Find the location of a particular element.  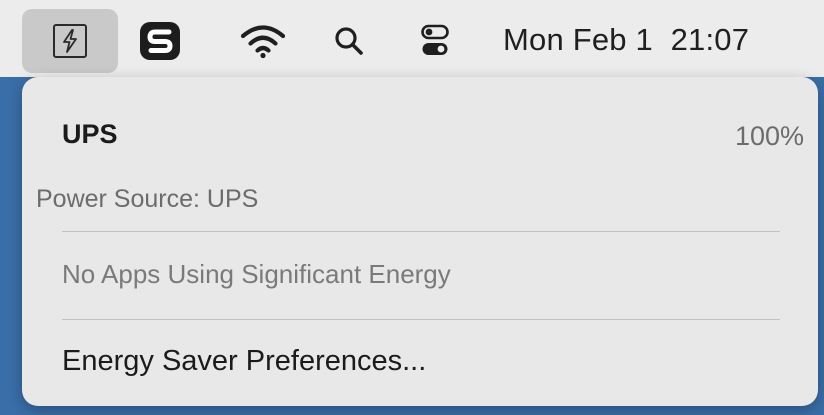

wifi-menu-button is located at coordinates (263, 41).